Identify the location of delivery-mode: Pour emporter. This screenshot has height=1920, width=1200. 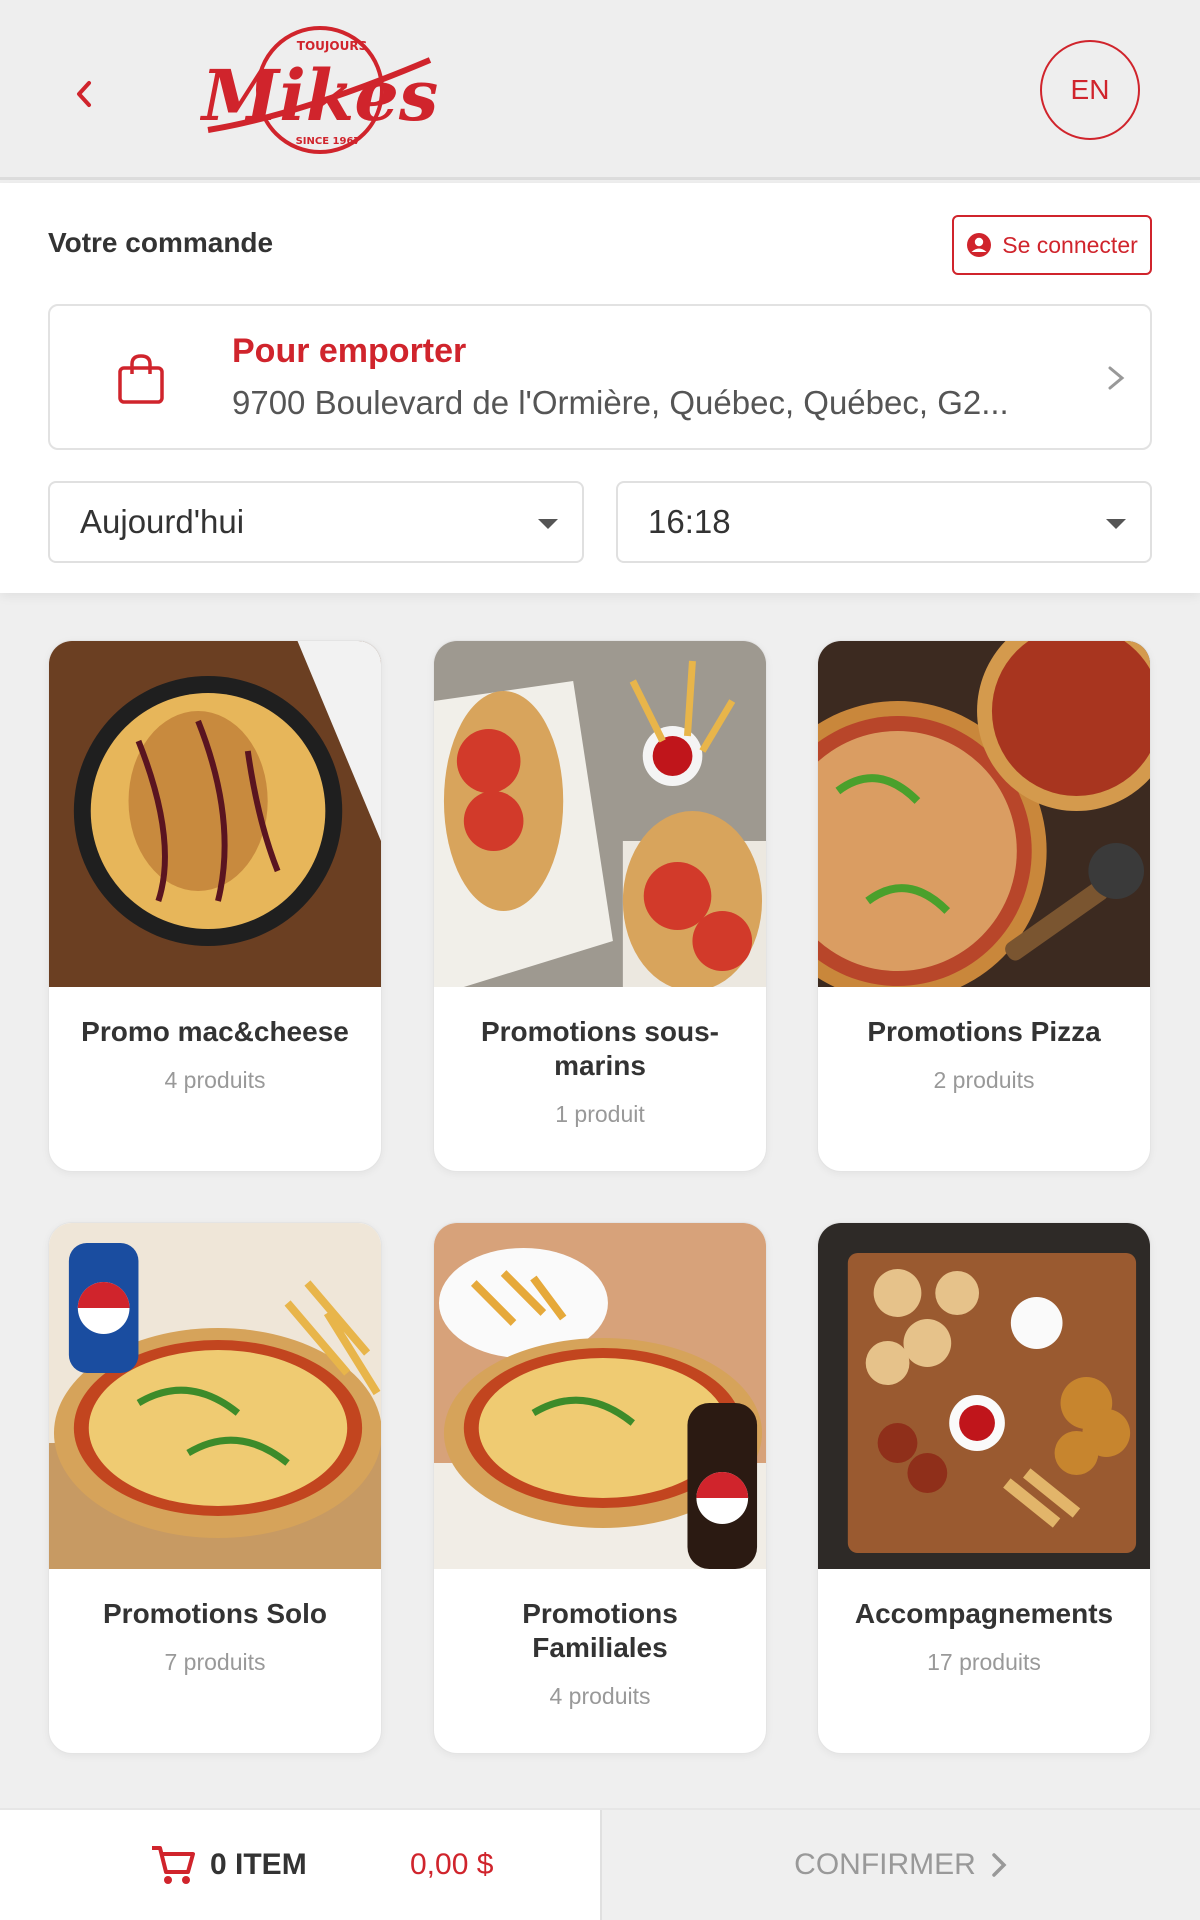
(349, 351).